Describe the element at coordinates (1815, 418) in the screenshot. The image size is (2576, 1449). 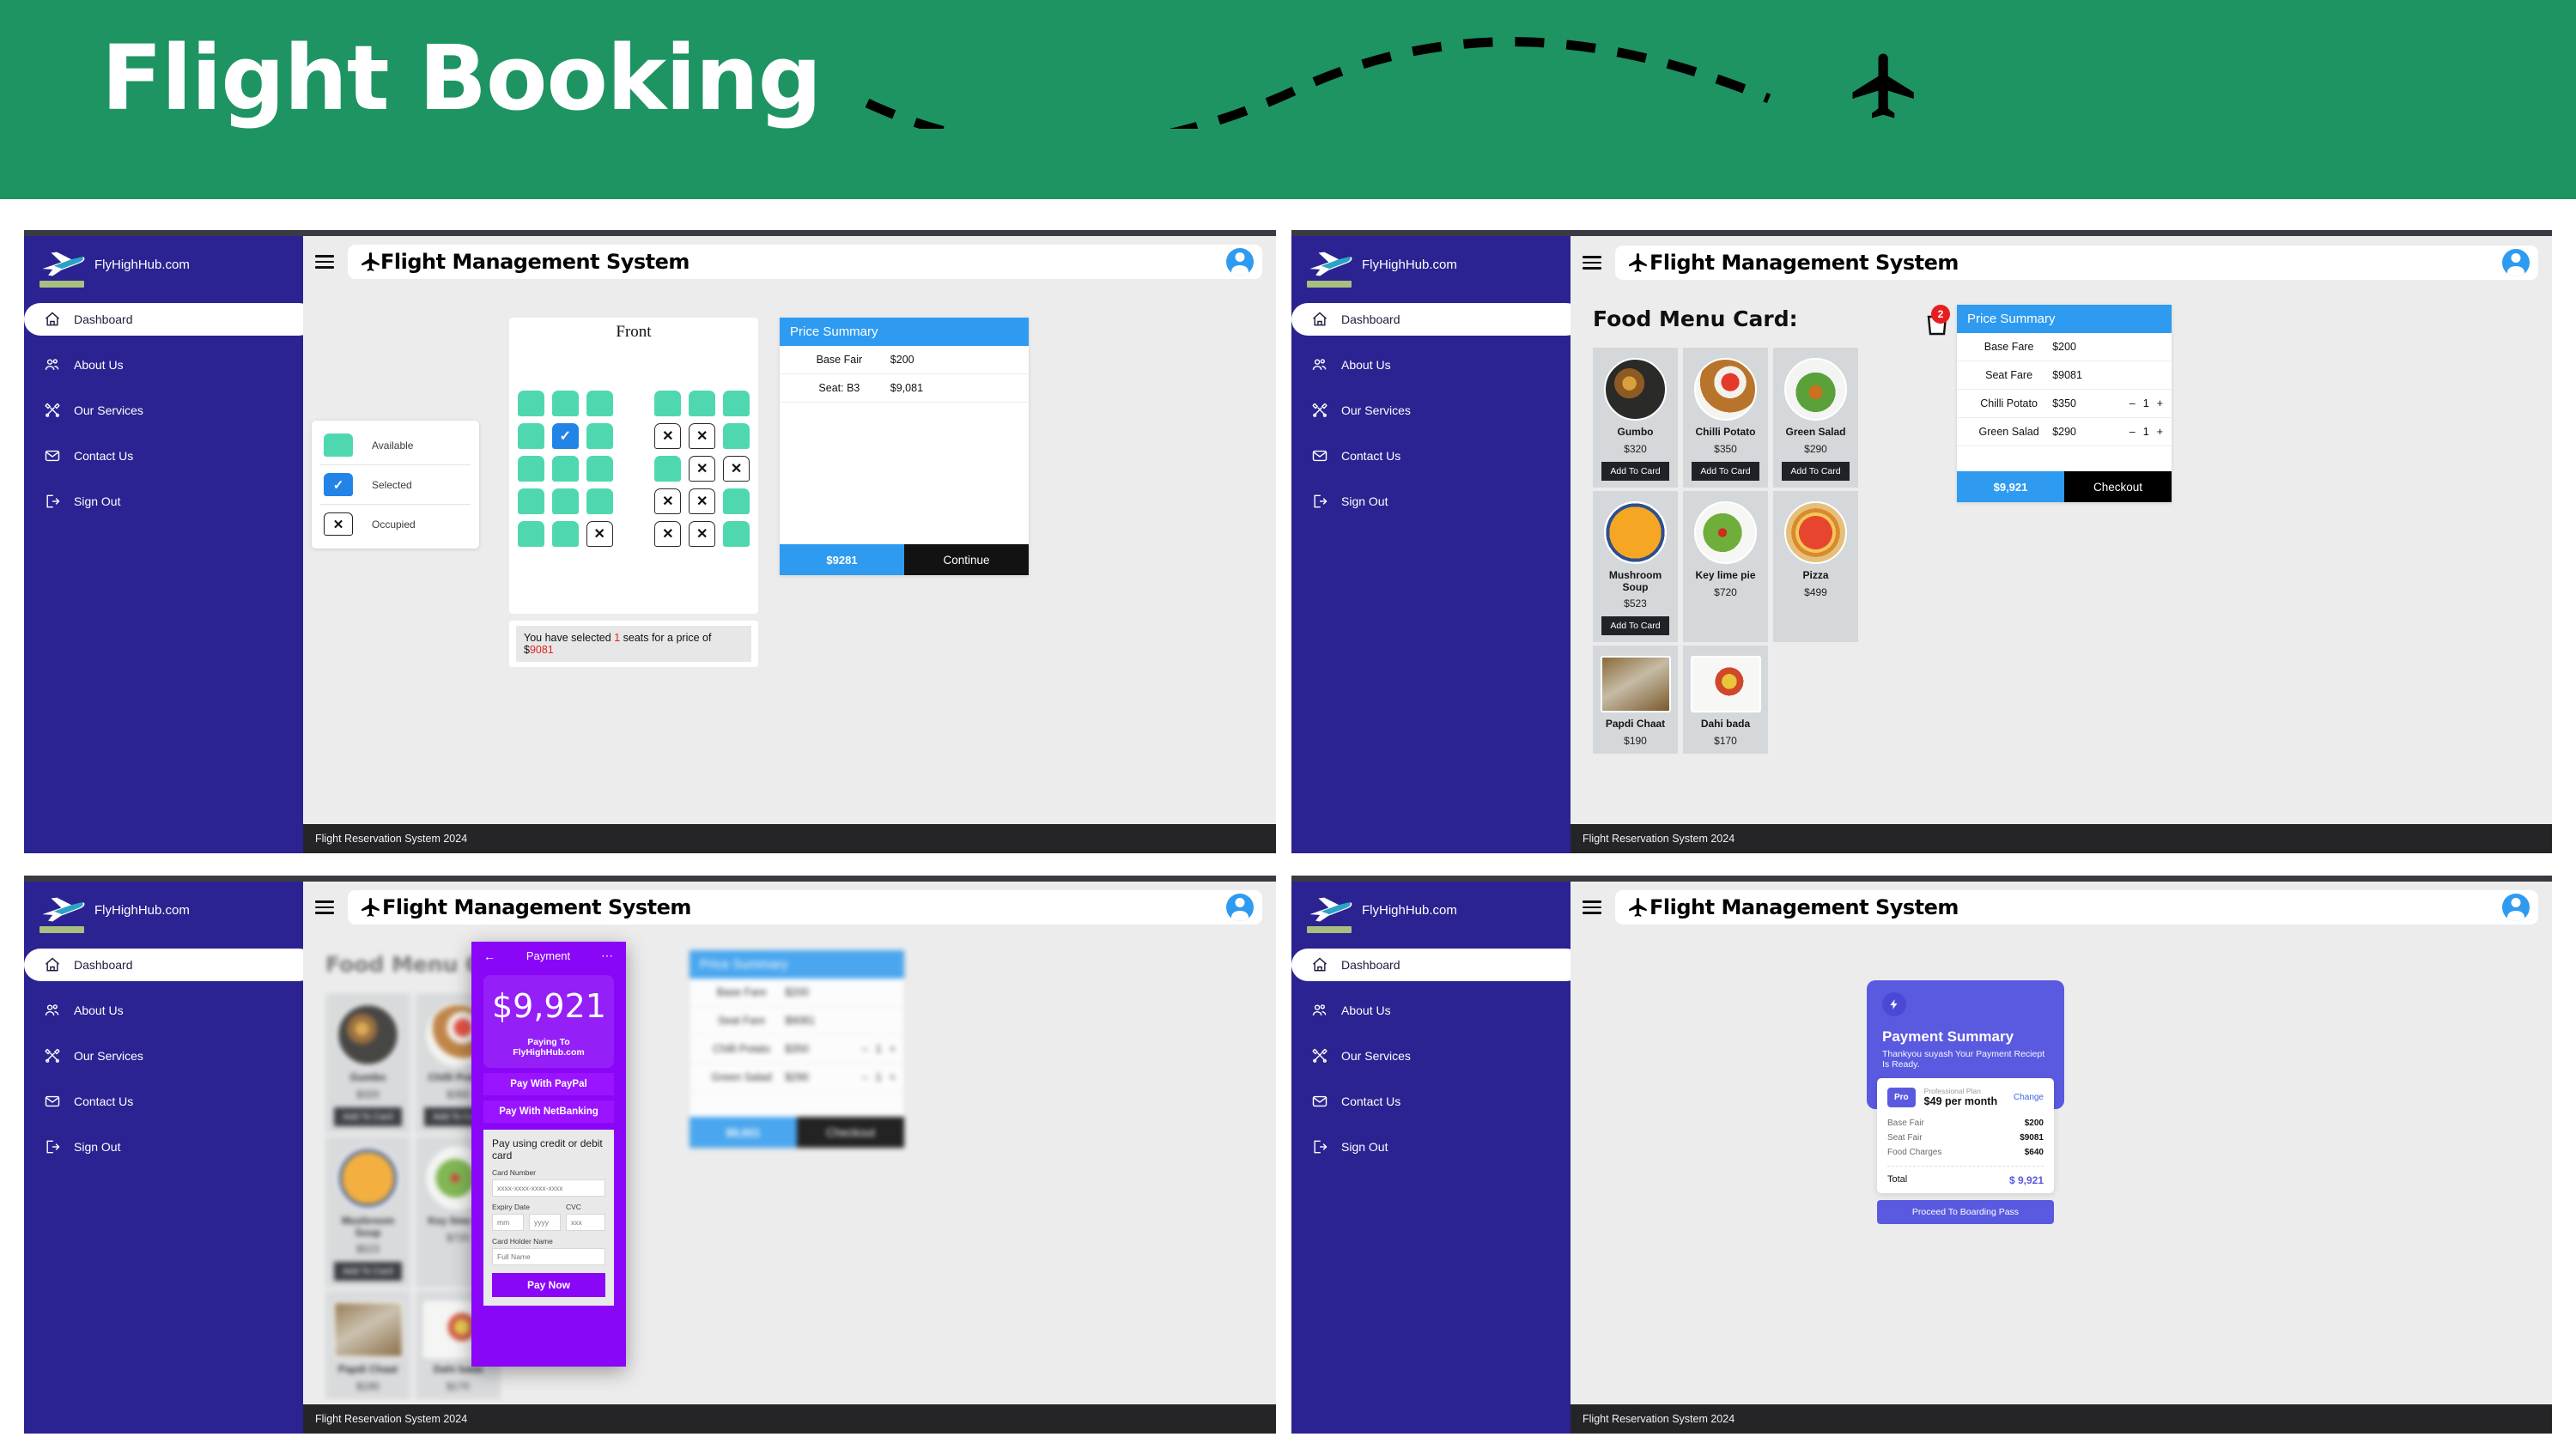
I see `food-card: Green Salad $290 Add To Card` at that location.